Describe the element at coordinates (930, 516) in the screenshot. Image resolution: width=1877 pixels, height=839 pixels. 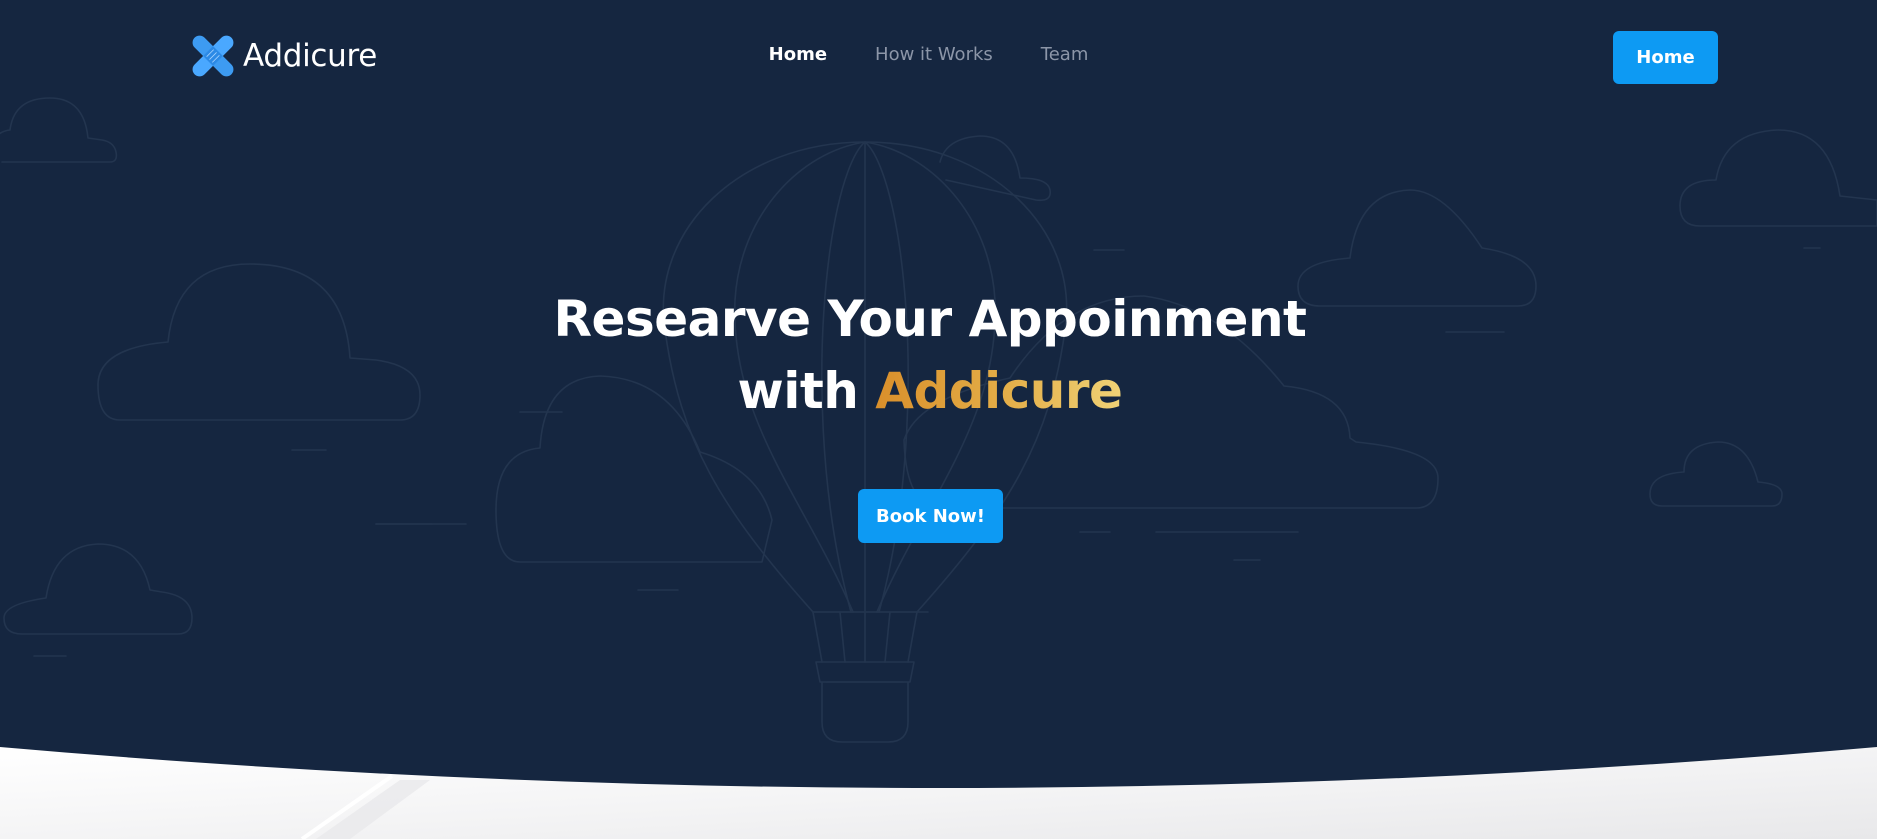
I see `book-now-button: Book Now!` at that location.